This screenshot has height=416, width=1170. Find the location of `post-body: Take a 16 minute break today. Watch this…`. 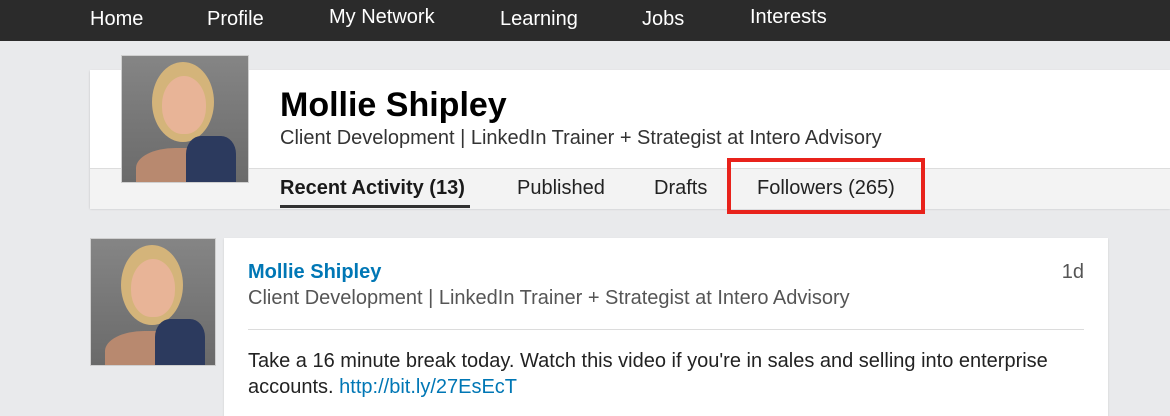

post-body: Take a 16 minute break today. Watch this… is located at coordinates (668, 374).